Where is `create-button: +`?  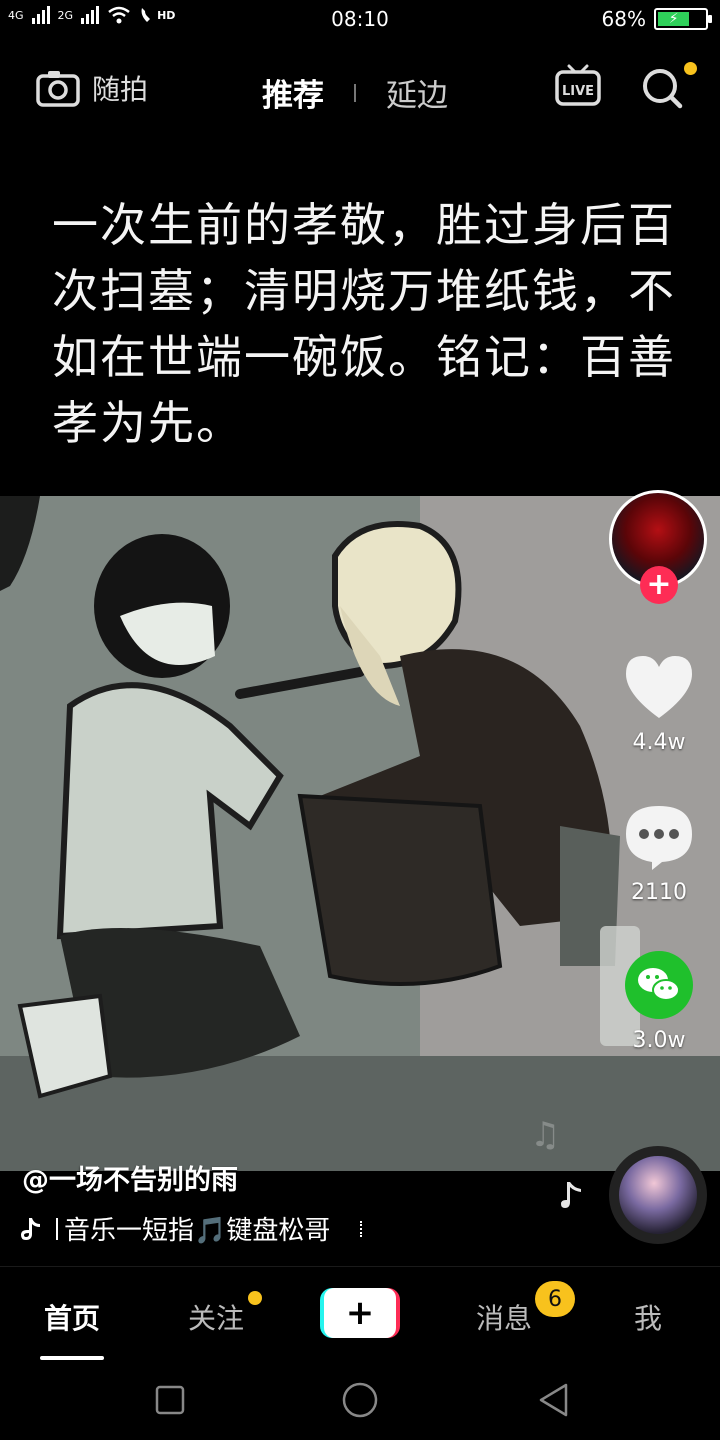
create-button: + is located at coordinates (360, 1313).